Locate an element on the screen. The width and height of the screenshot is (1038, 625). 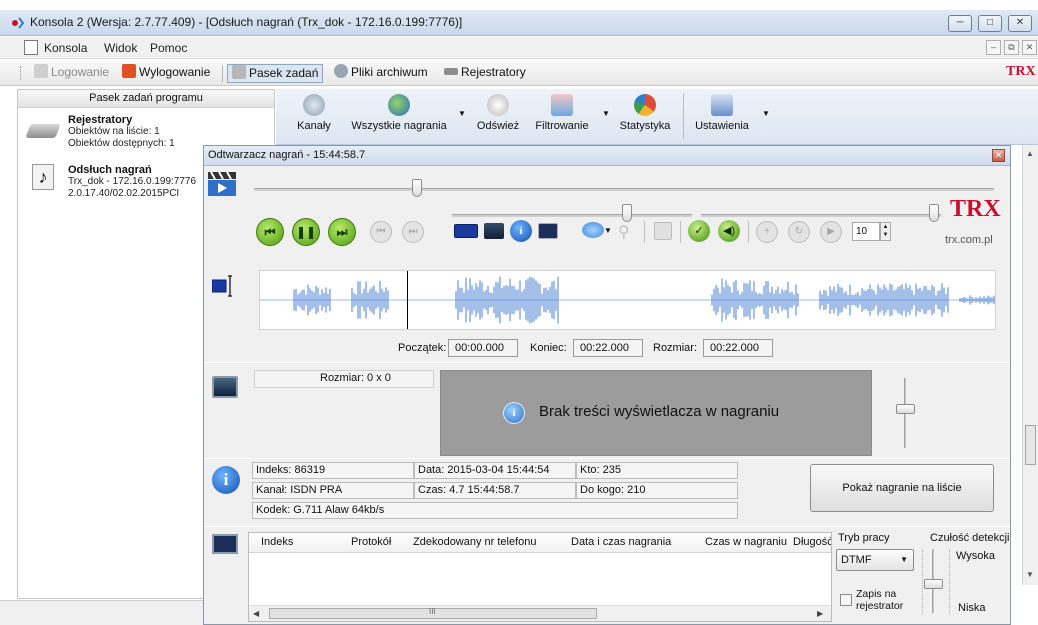
menu-pomoc: Pomoc is located at coordinates (168, 48).